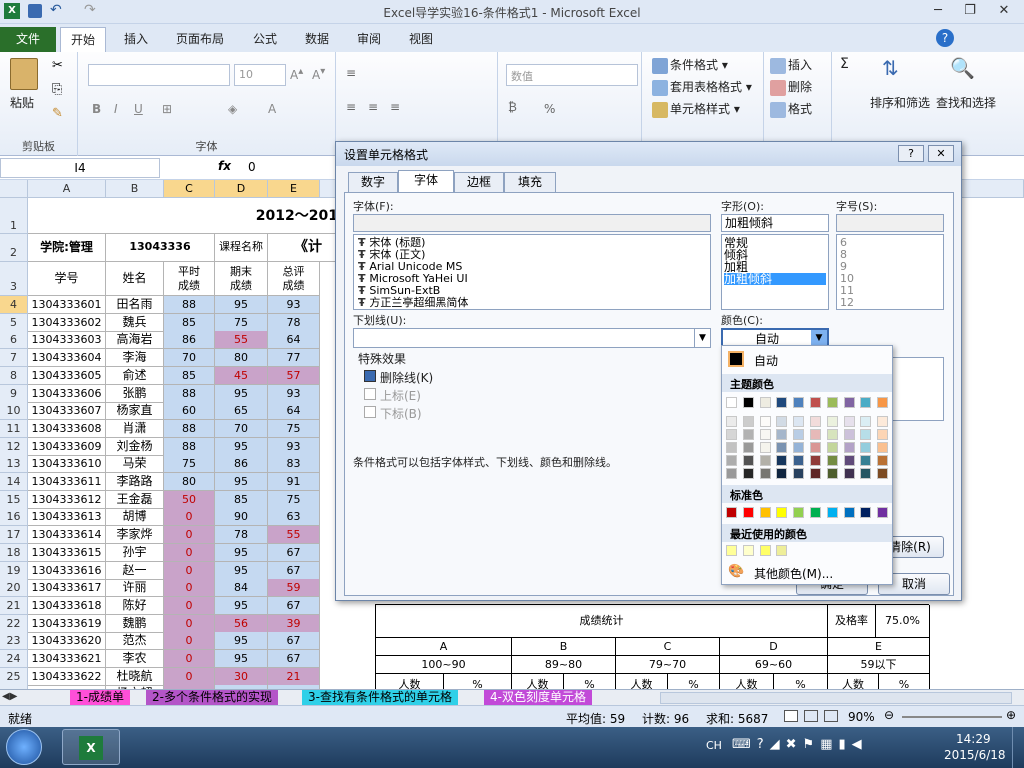 The image size is (1024, 768). Describe the element at coordinates (14, 394) in the screenshot. I see `row-header: 9` at that location.